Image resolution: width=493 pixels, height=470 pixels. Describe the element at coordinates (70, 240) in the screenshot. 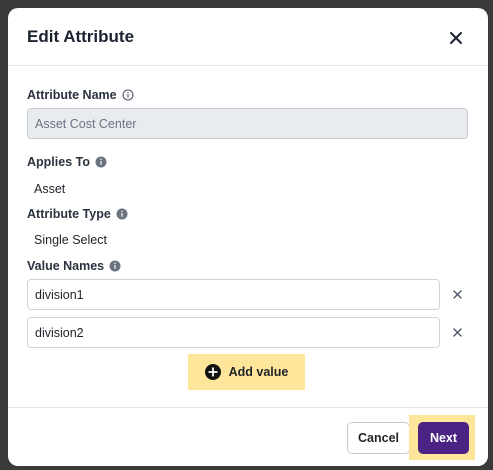

I see `attribute-type-value: Single Select` at that location.